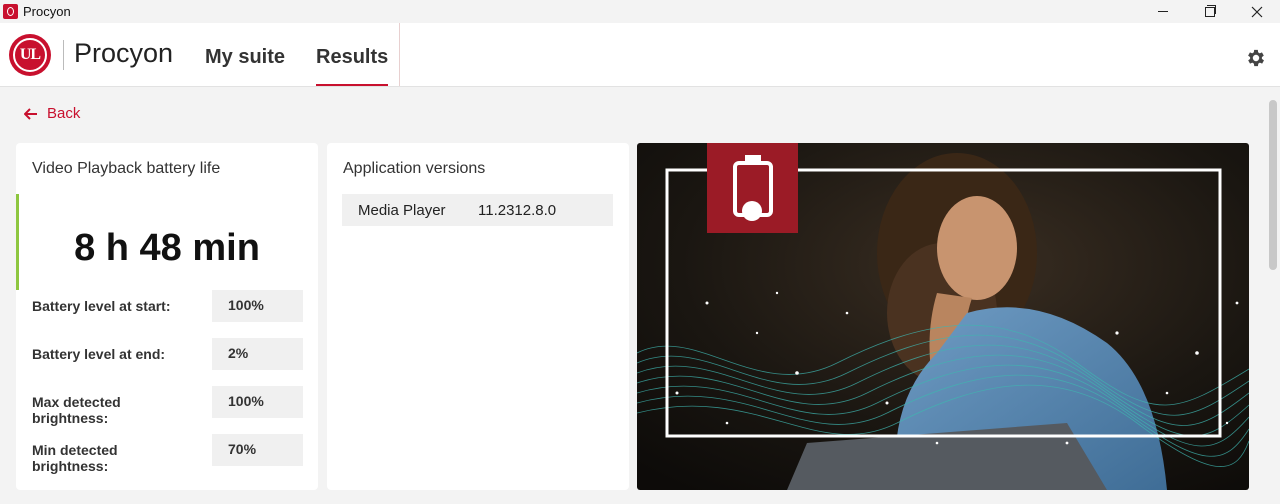 This screenshot has width=1280, height=504. I want to click on stat-value-max-brightness: 100%, so click(257, 402).